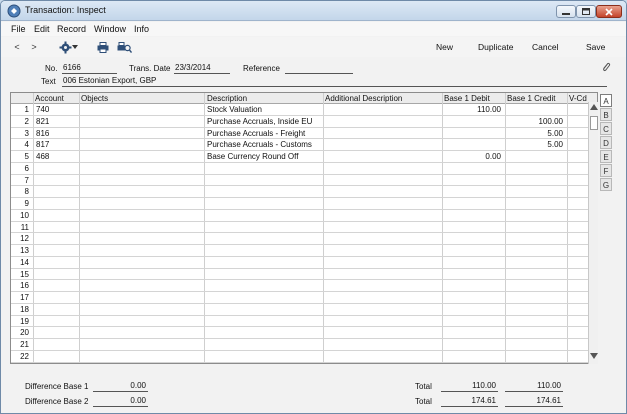 Image resolution: width=627 pixels, height=414 pixels. Describe the element at coordinates (304, 322) in the screenshot. I see `table-row: 19` at that location.